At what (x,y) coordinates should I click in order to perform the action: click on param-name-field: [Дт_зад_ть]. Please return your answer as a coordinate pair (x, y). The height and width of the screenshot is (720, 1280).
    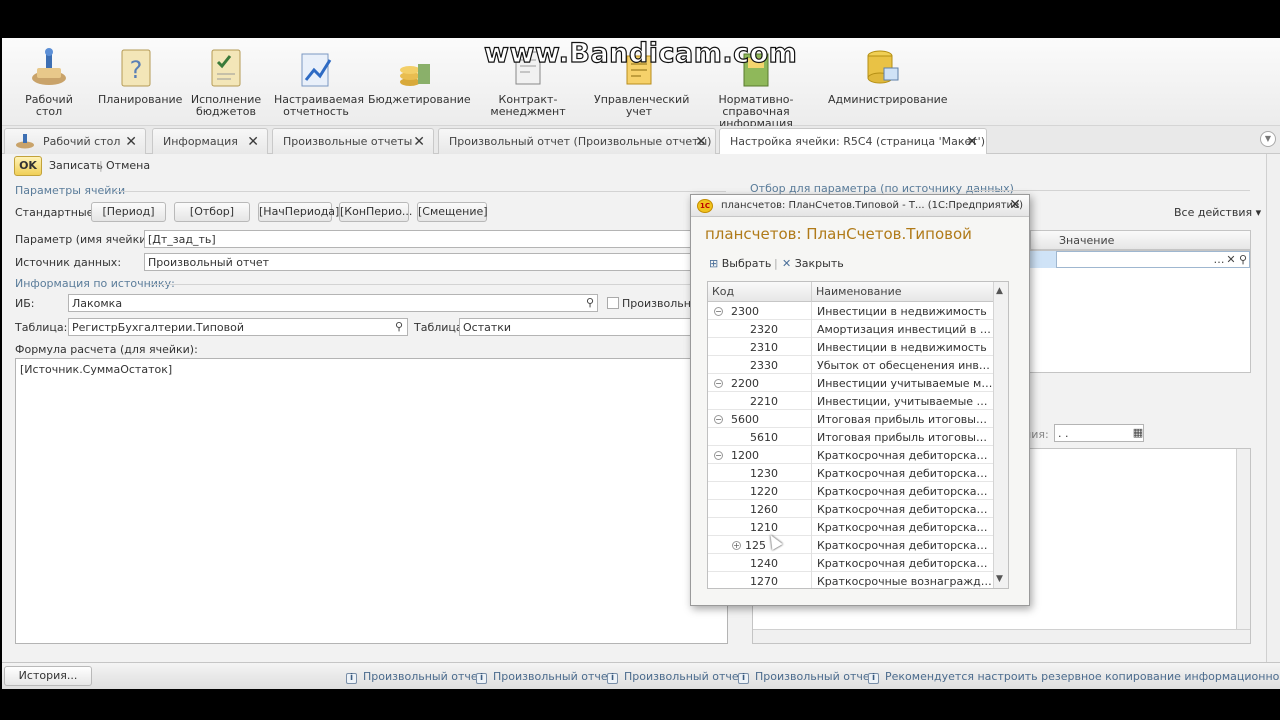
    Looking at the image, I should click on (436, 239).